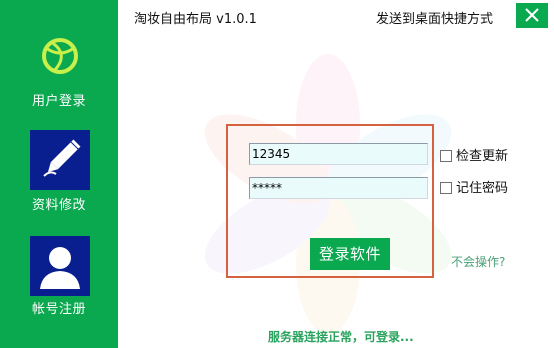 Image resolution: width=554 pixels, height=348 pixels. What do you see at coordinates (195, 19) in the screenshot?
I see `app-title: 淘妆自由布局 v1.0.1` at bounding box center [195, 19].